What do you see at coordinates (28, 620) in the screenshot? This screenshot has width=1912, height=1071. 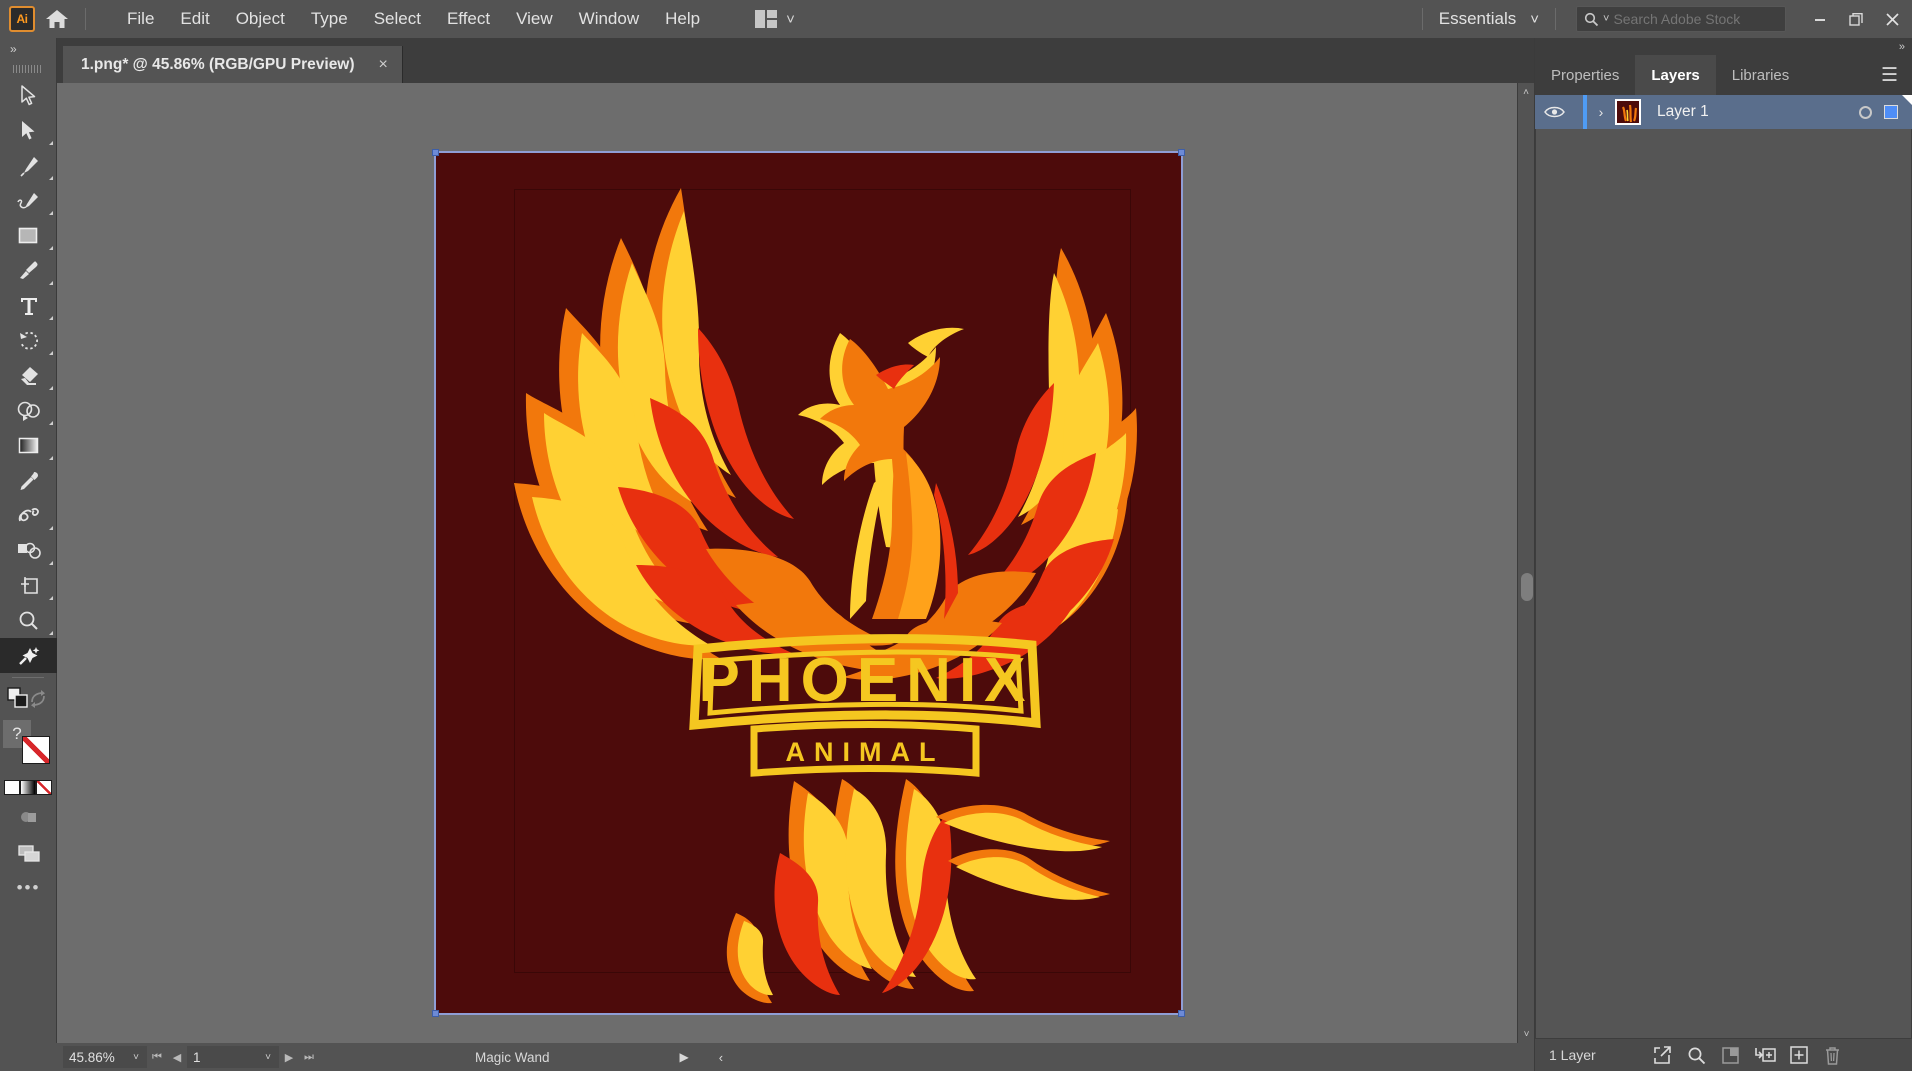 I see `zoom-tool` at bounding box center [28, 620].